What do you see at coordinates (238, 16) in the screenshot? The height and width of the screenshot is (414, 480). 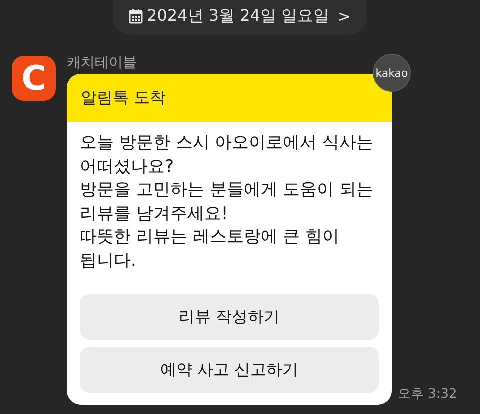 I see `date-label: 2024년 3월 24일 일요일` at bounding box center [238, 16].